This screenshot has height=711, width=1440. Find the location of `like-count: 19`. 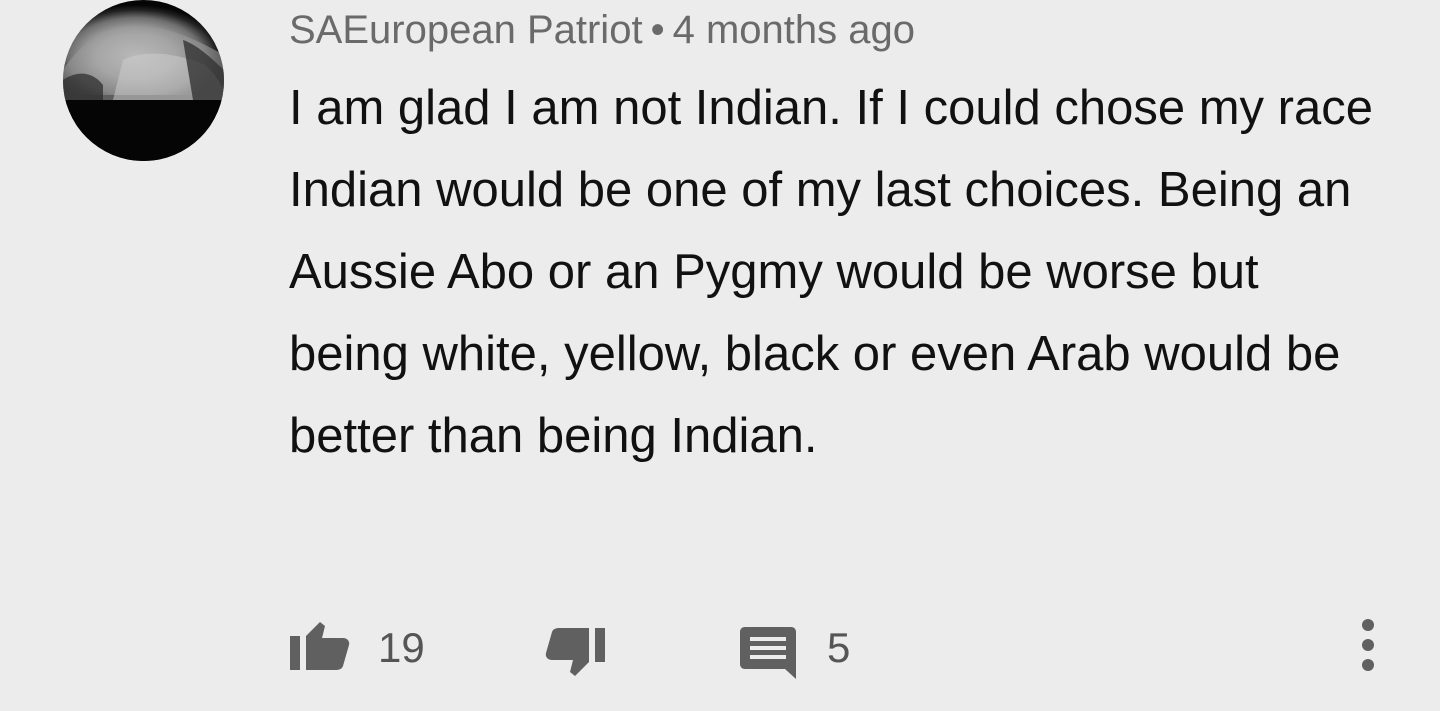

like-count: 19 is located at coordinates (401, 647).